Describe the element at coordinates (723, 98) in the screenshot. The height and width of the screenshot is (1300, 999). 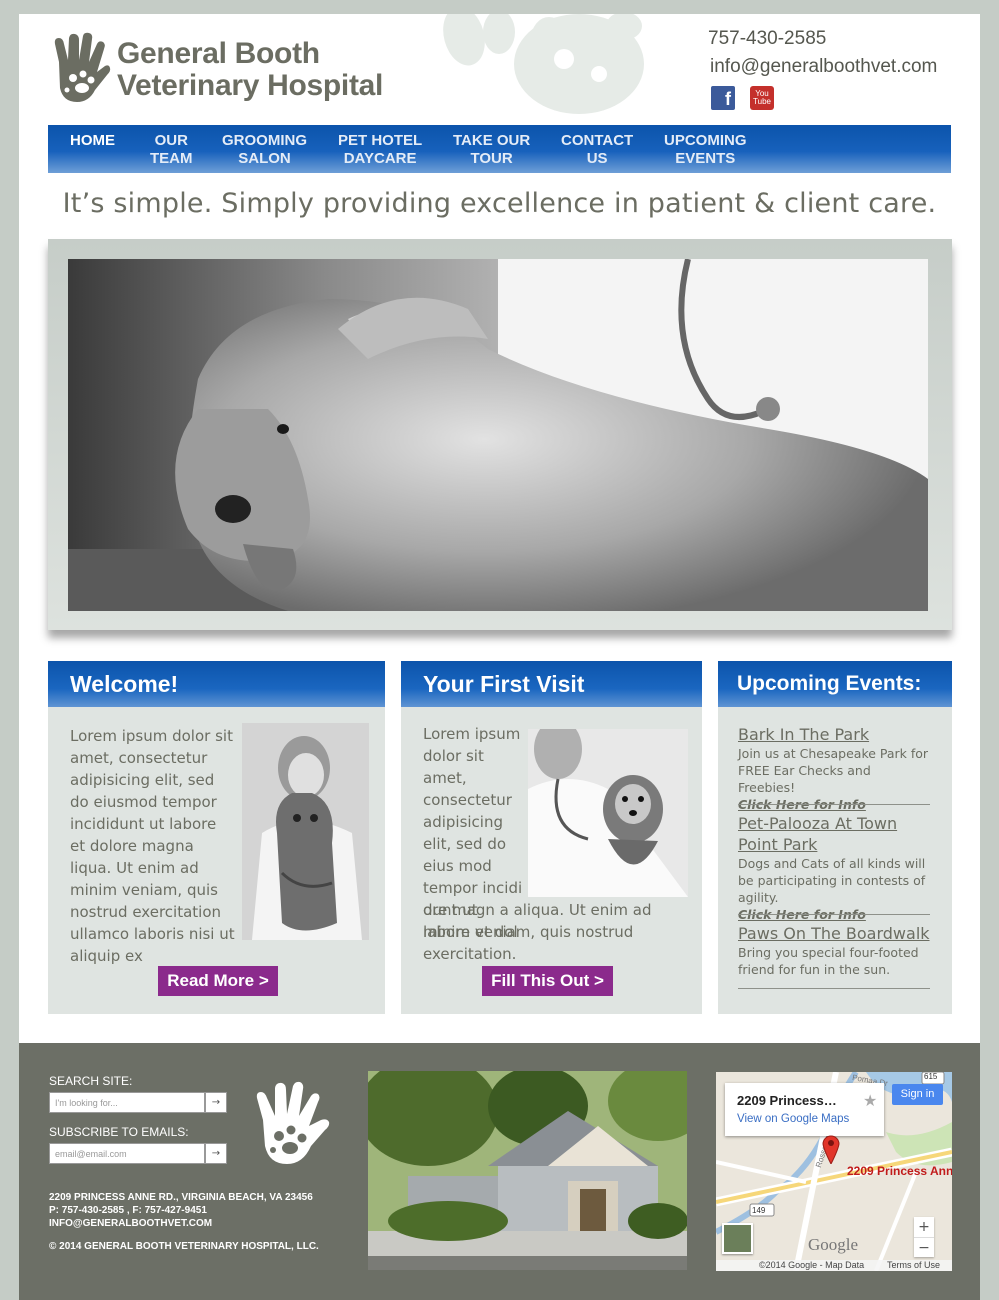
I see `facebook-icon: f` at that location.